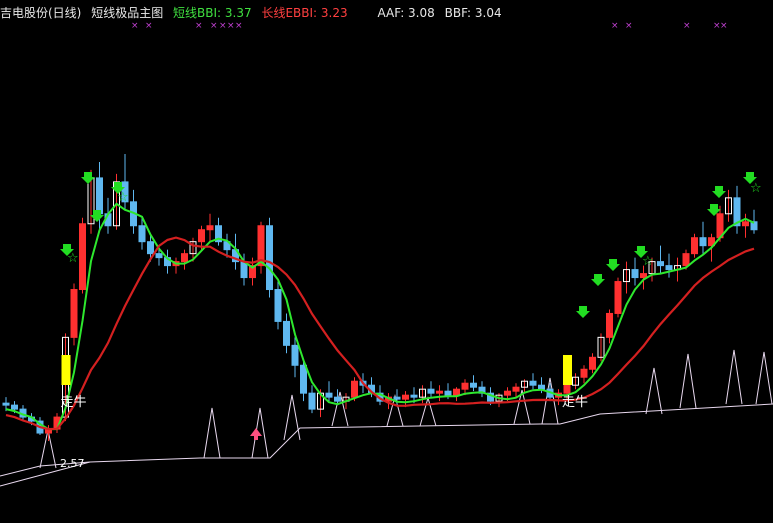 This screenshot has height=523, width=773. Describe the element at coordinates (72, 463) in the screenshot. I see `low-price-label: 2.57` at that location.